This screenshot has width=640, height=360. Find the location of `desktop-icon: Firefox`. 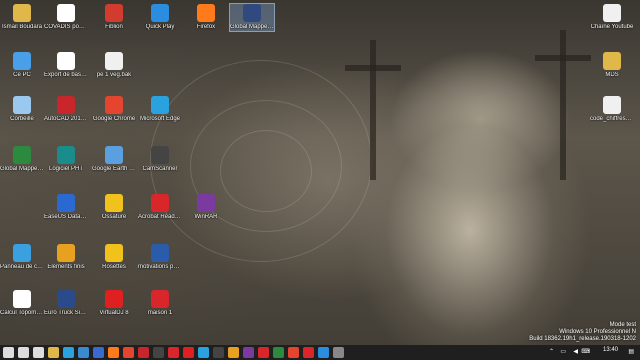

desktop-icon: Firefox is located at coordinates (206, 17).